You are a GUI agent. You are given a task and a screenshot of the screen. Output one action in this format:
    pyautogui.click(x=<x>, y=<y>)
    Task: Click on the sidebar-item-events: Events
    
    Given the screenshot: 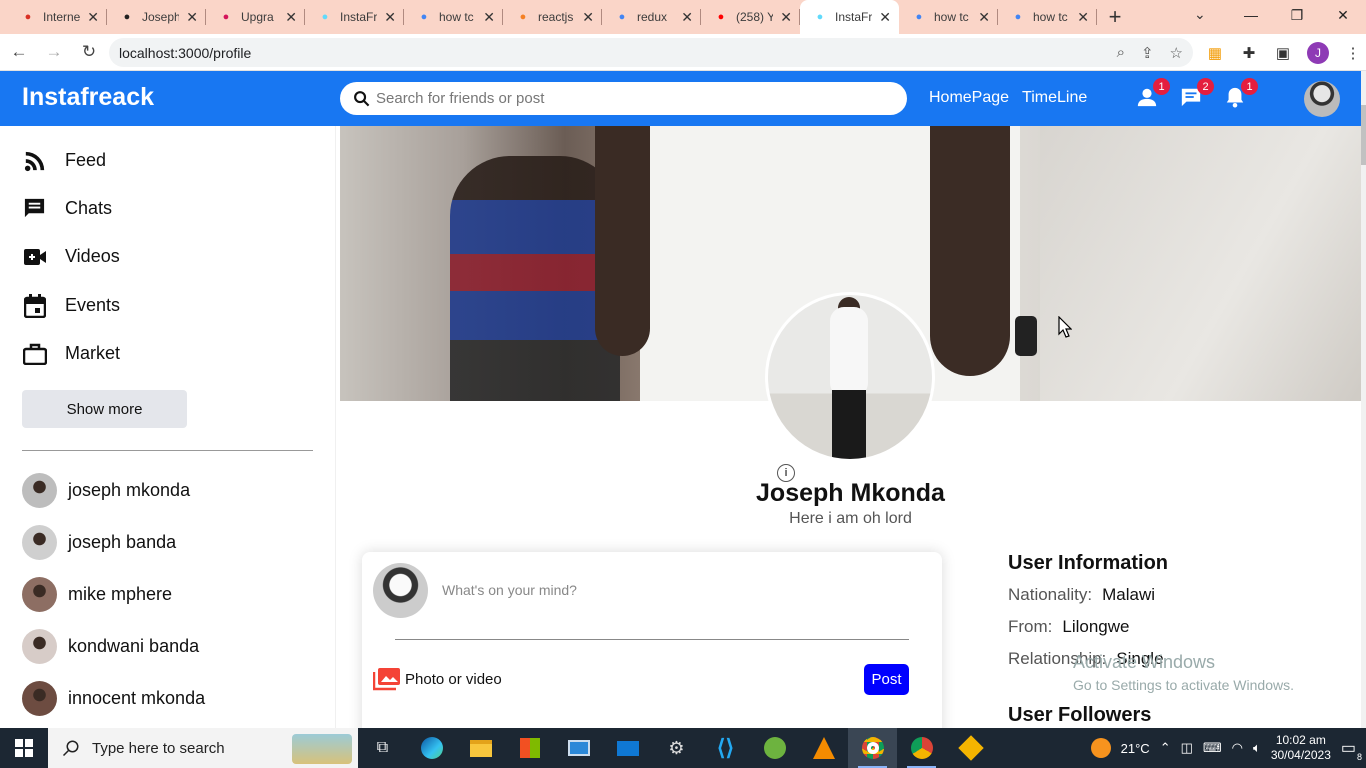 What is the action you would take?
    pyautogui.click(x=71, y=305)
    